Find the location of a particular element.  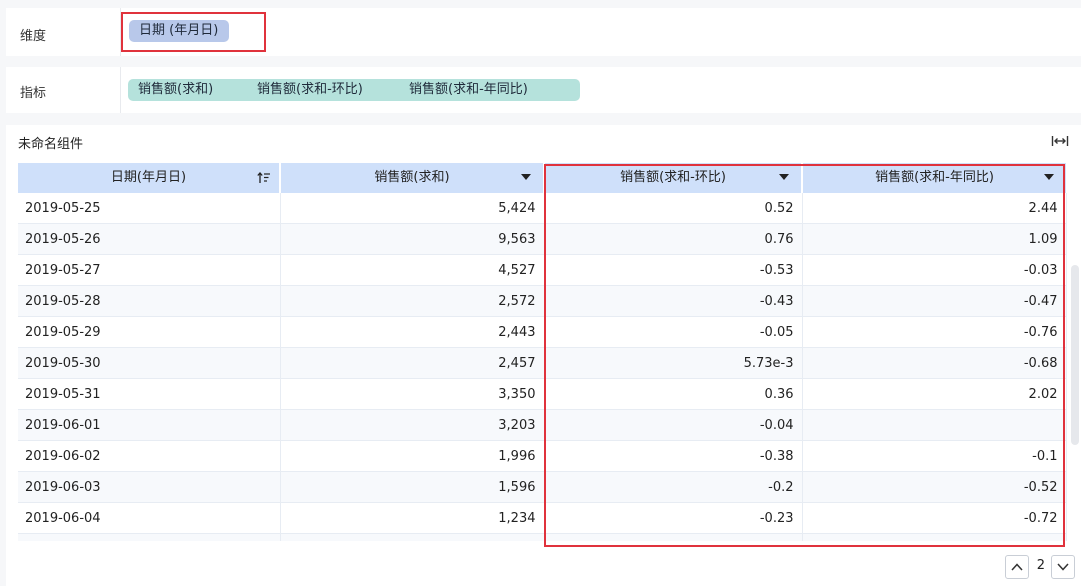

column-header-label: 销售额(求和-年同比) is located at coordinates (934, 177).